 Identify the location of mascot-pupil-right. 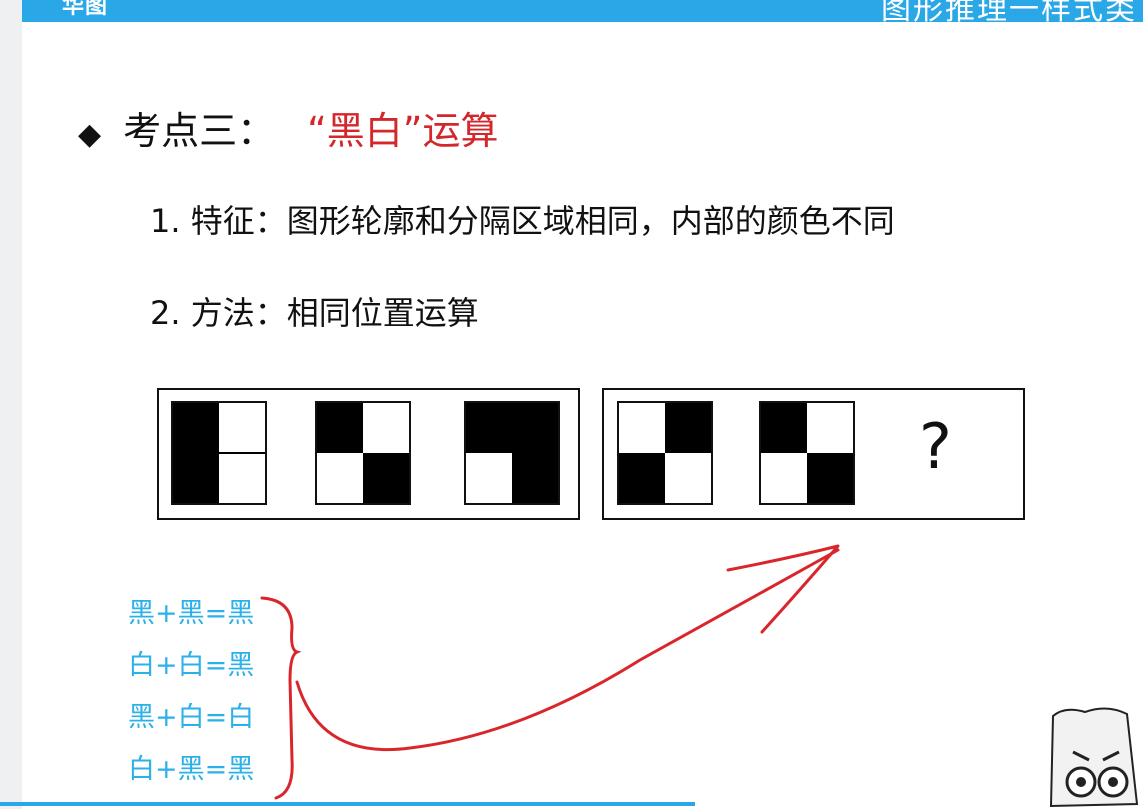
(1113, 782).